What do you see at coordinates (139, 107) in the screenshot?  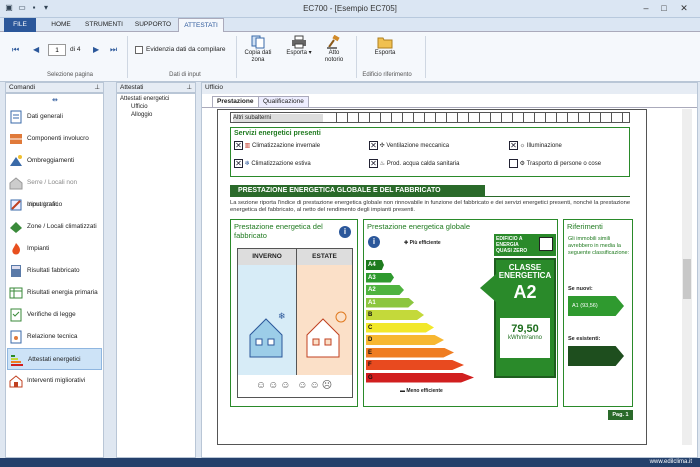 I see `tree-item-ufficio: Ufficio` at bounding box center [139, 107].